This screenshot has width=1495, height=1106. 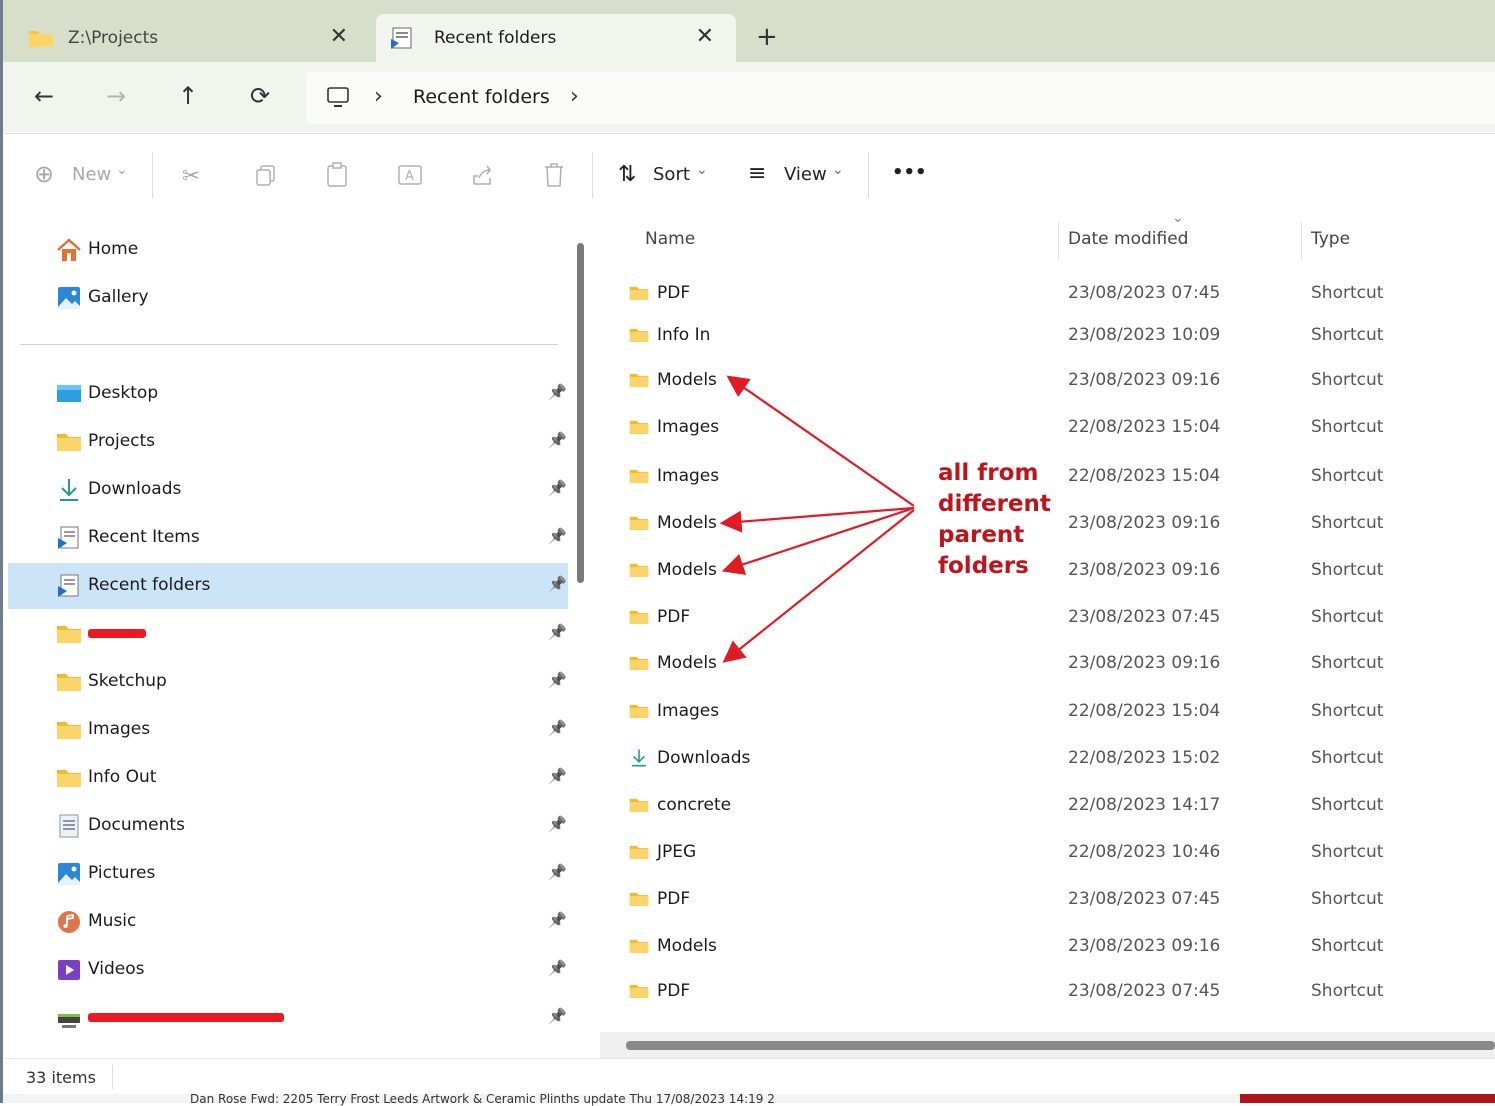 What do you see at coordinates (288, 586) in the screenshot?
I see `sidebar-item-recent-folders: Recent folders 📌` at bounding box center [288, 586].